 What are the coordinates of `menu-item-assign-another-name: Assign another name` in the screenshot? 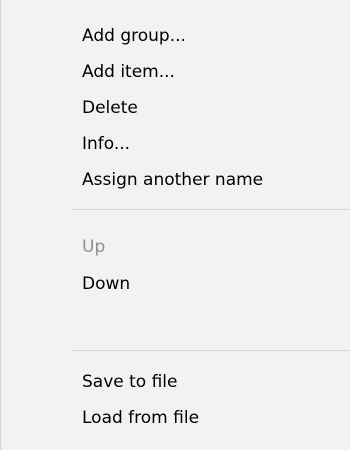 It's located at (175, 180).